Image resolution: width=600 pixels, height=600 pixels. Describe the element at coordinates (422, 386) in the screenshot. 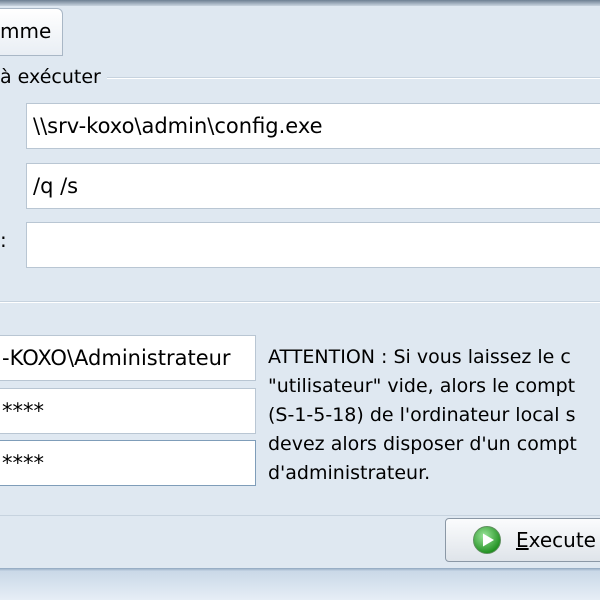

I see `warning-line: "utilisateur" vide, alors le compt` at that location.